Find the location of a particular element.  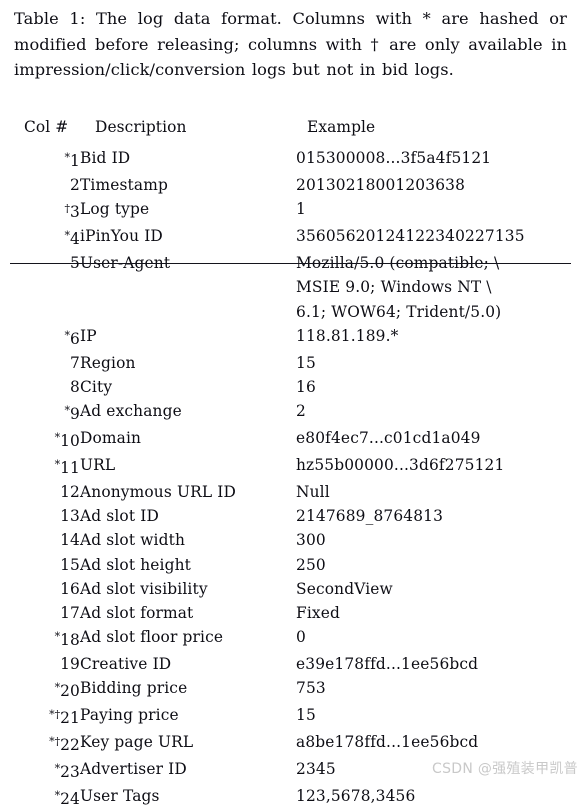

cell-description: Ad slot height is located at coordinates (136, 564).